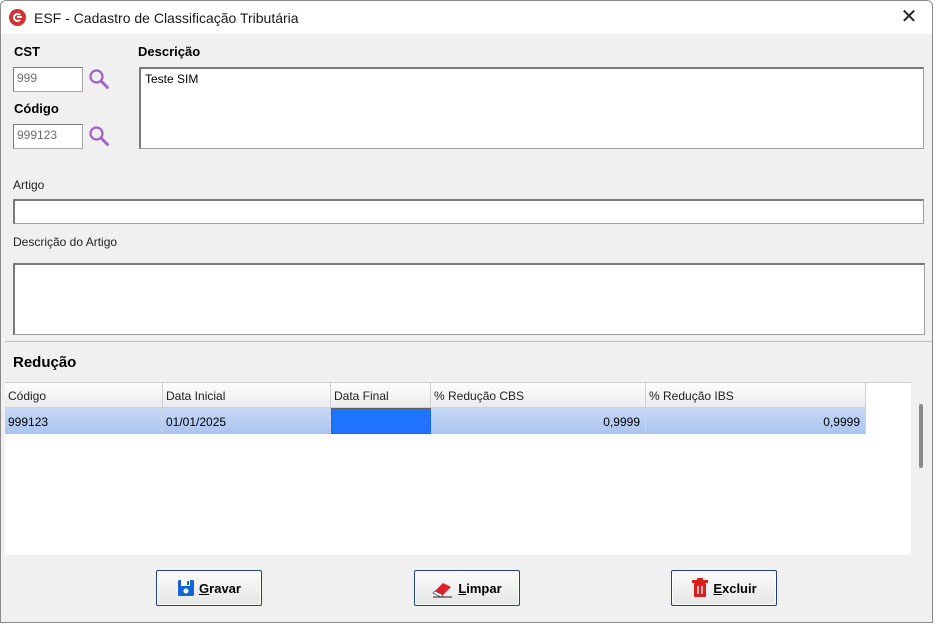  What do you see at coordinates (538, 395) in the screenshot?
I see `column-header-reducao-cbs: % Redução CBS` at bounding box center [538, 395].